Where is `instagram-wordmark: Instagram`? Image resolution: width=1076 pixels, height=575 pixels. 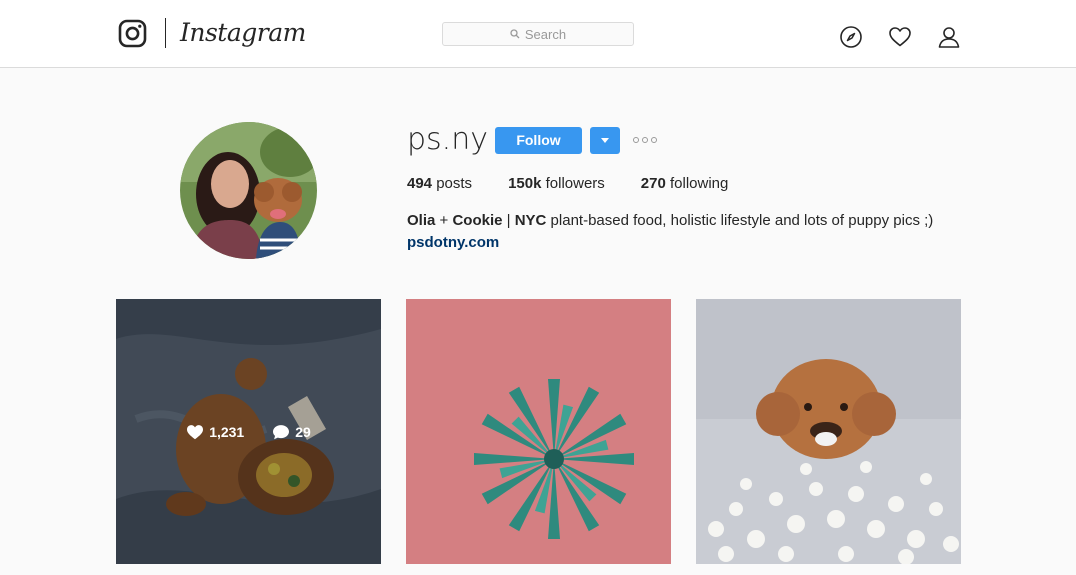
instagram-wordmark: Instagram is located at coordinates (243, 33).